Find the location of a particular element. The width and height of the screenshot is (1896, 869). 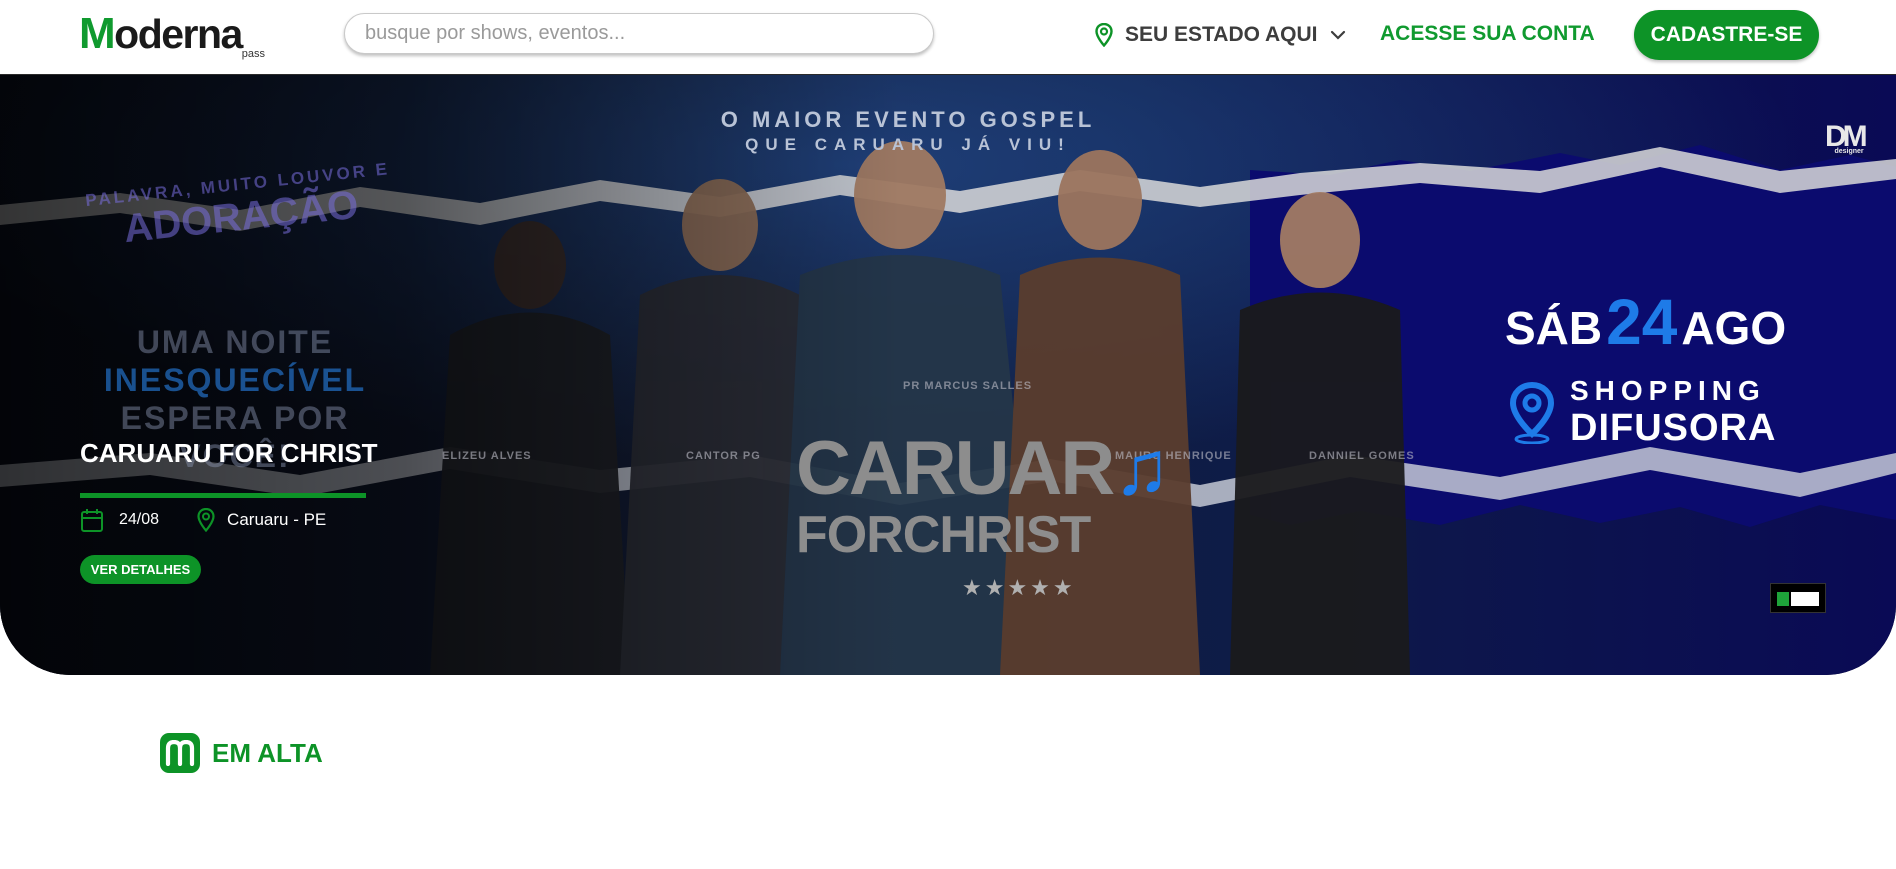

designer-logo: DM designer is located at coordinates (1846, 137).